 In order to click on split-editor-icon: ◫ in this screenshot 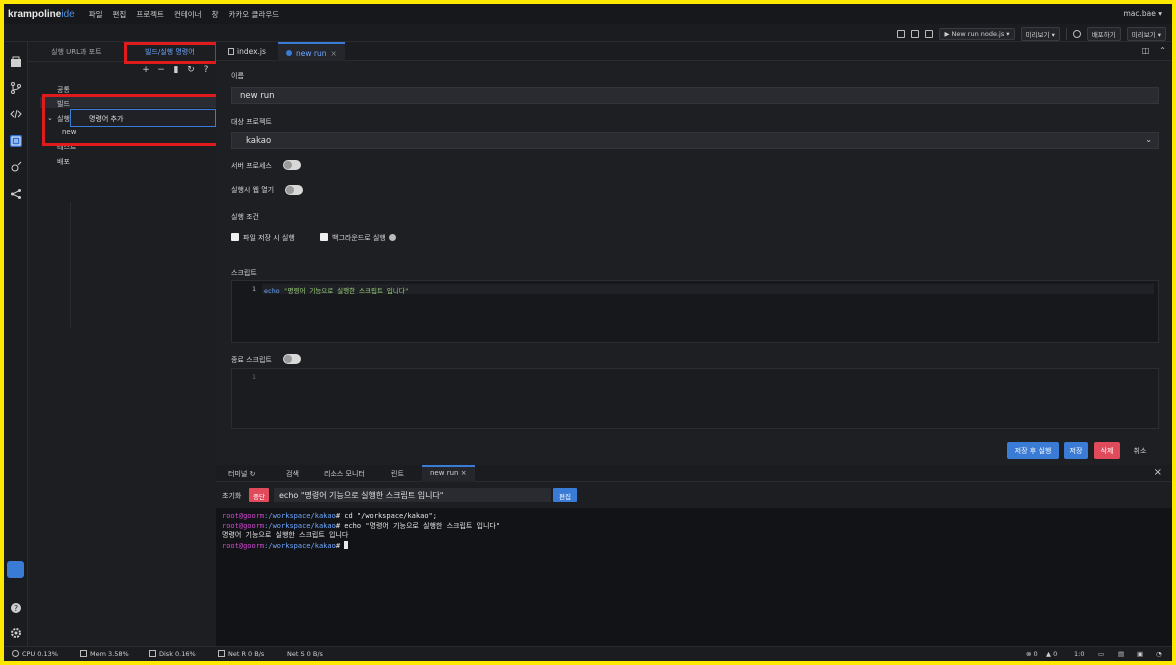, I will do `click(1146, 50)`.